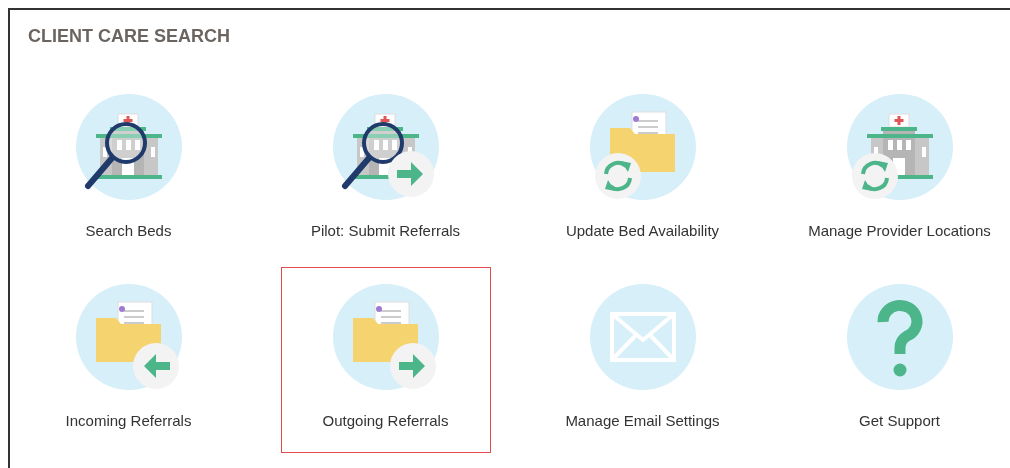 Image resolution: width=1010 pixels, height=468 pixels. What do you see at coordinates (899, 337) in the screenshot?
I see `question-mark-icon` at bounding box center [899, 337].